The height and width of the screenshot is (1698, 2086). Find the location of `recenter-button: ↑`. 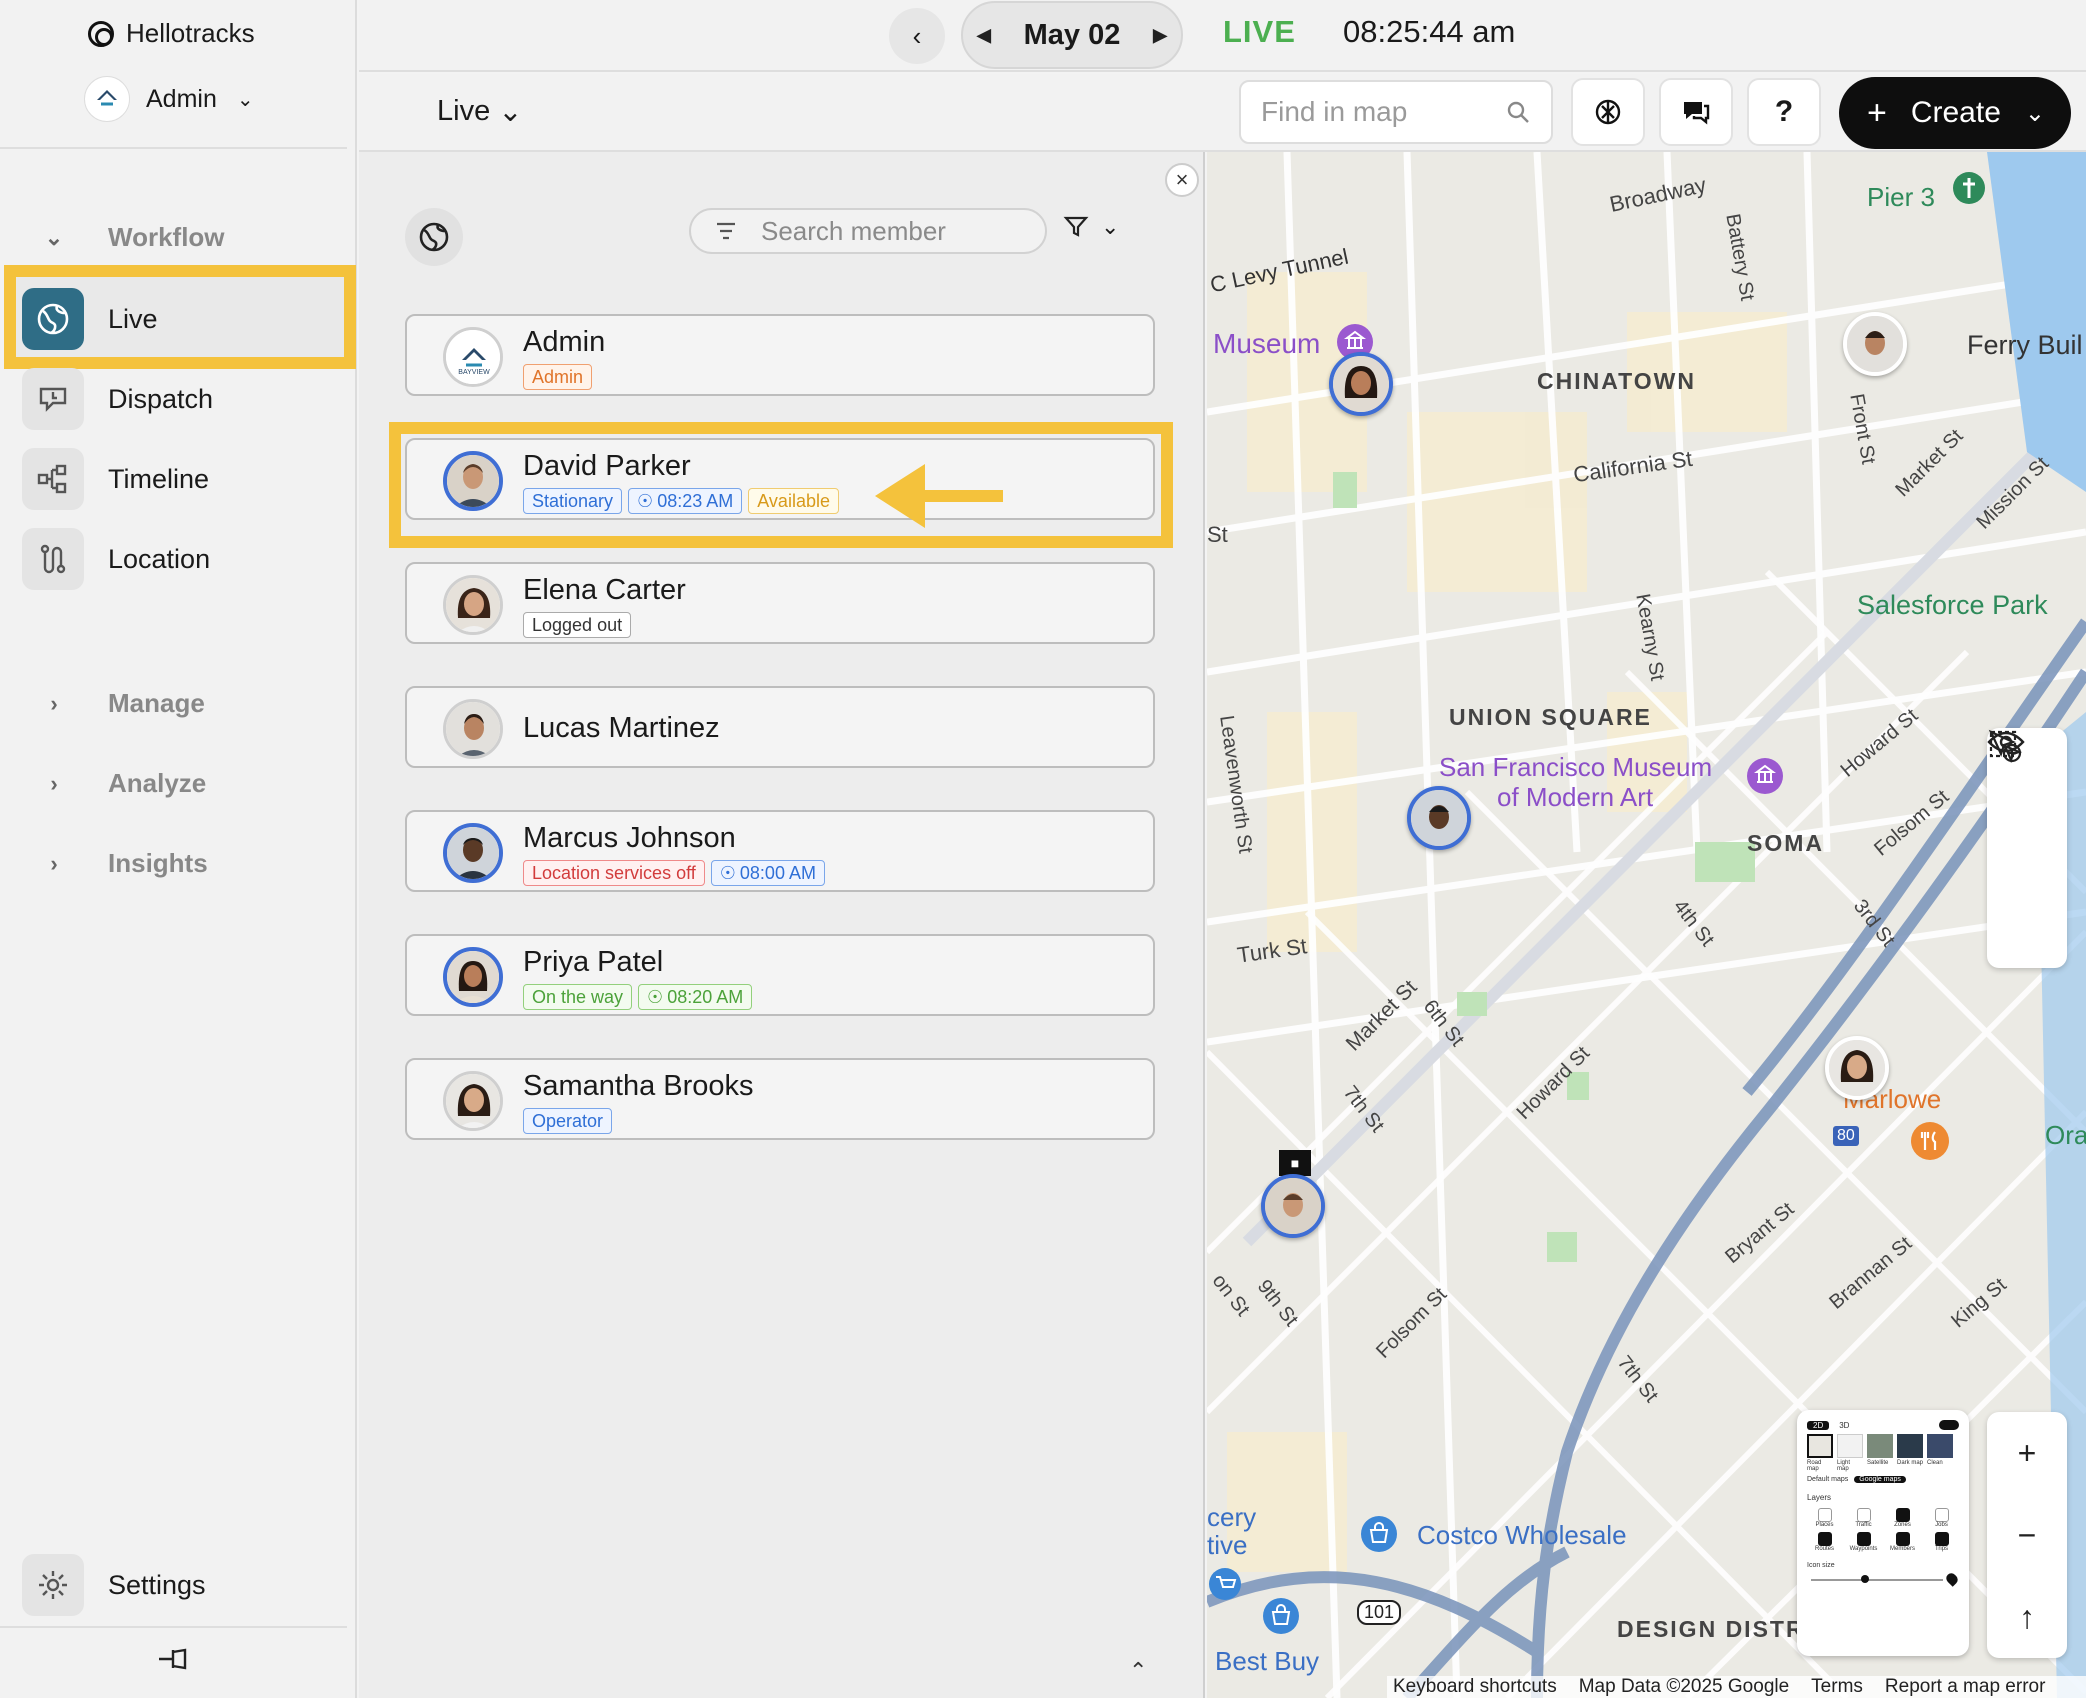

recenter-button: ↑ is located at coordinates (2027, 1617).